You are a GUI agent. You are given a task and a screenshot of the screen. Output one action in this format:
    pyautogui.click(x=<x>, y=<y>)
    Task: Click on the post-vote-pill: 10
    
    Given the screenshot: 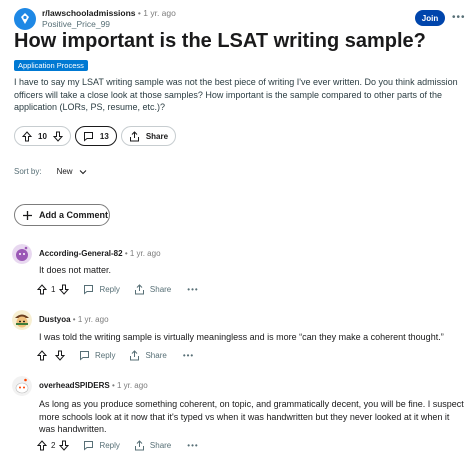 What is the action you would take?
    pyautogui.click(x=42, y=136)
    